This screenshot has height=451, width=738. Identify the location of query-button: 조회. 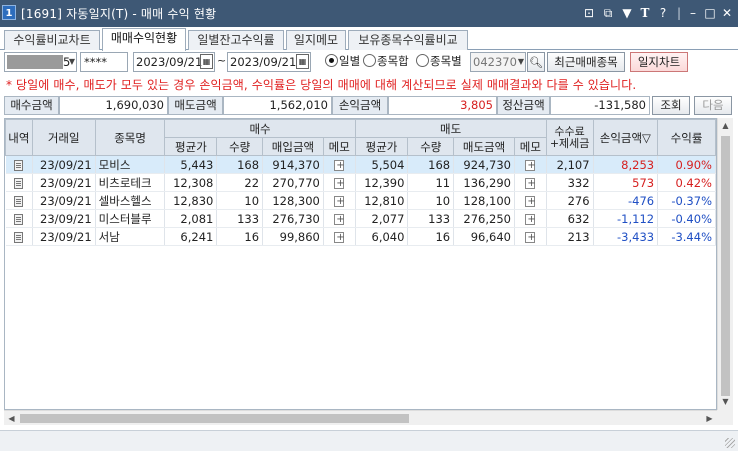
(671, 105).